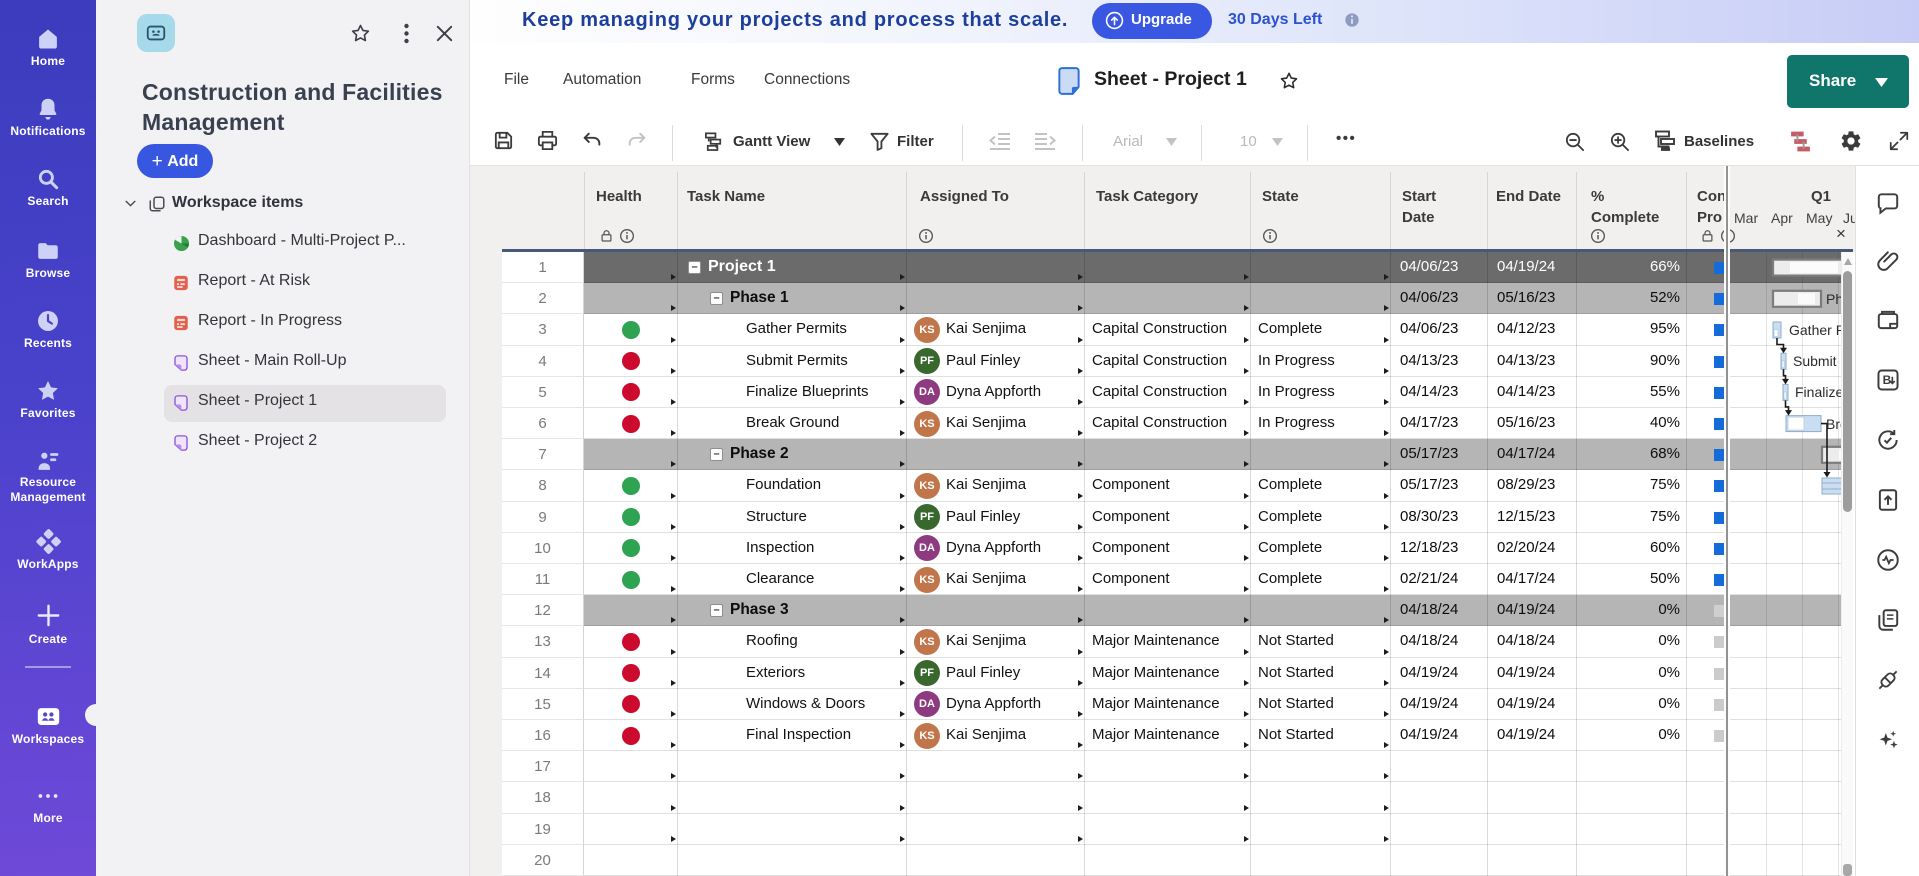 The height and width of the screenshot is (876, 1919). I want to click on svg-text: B, so click(1887, 380).